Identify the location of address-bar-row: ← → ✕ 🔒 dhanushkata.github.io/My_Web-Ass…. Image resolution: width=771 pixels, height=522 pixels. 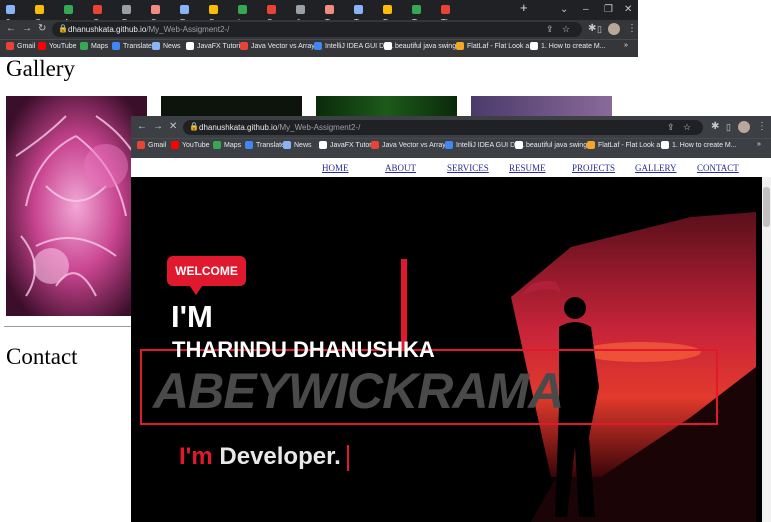
(451, 127).